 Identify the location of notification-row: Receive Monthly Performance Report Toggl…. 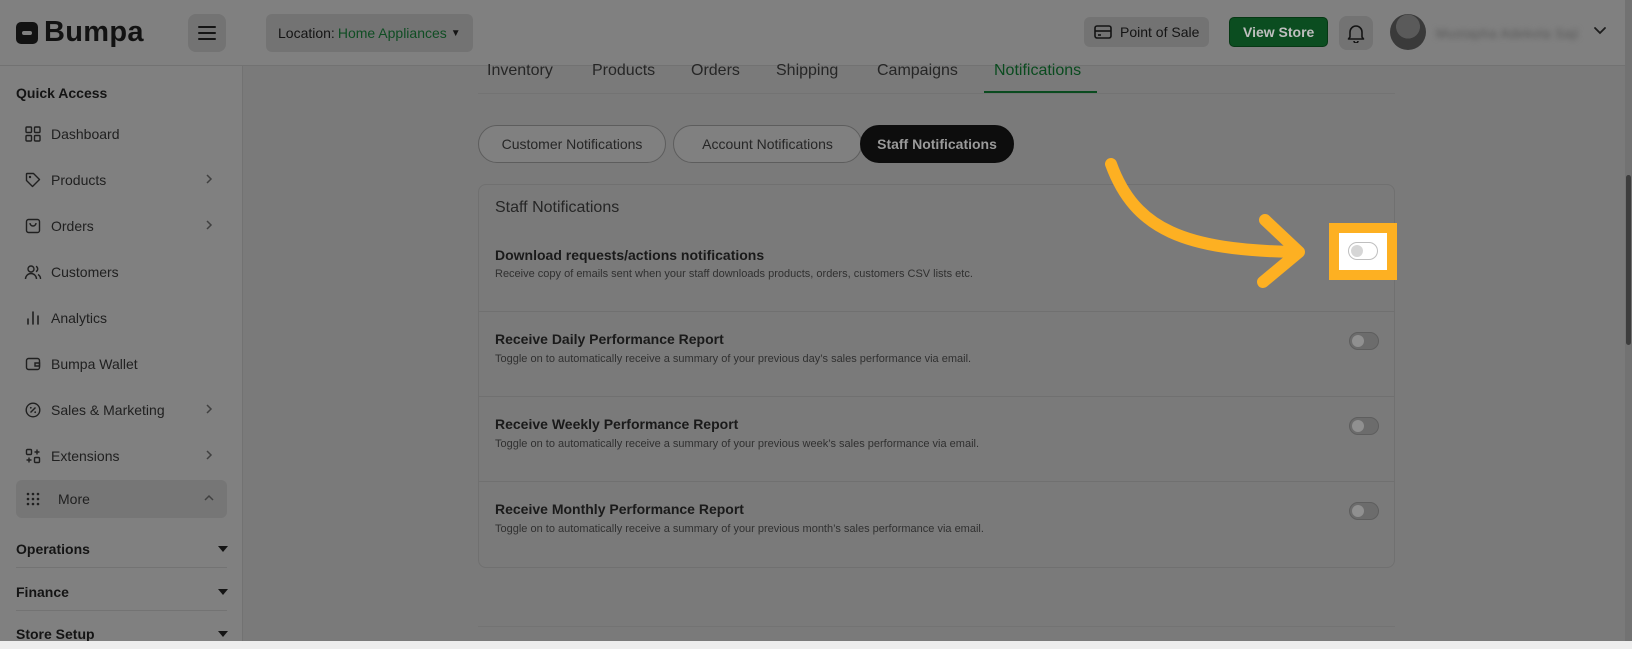
(936, 523).